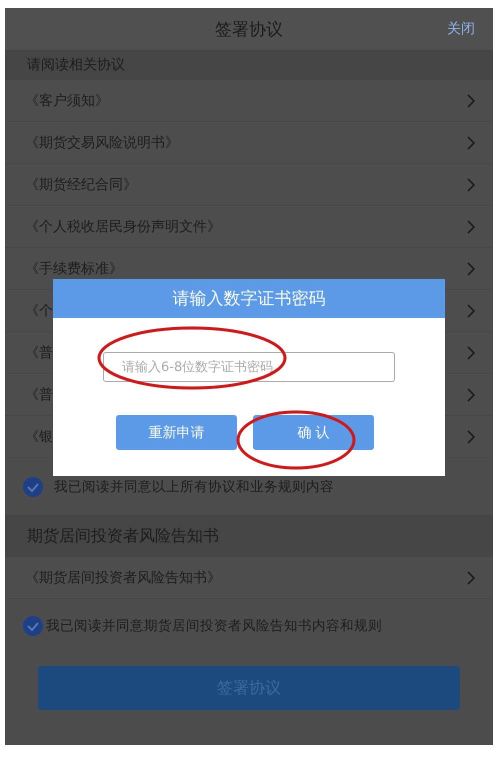  I want to click on dialog-button: 重新申请, so click(176, 432).